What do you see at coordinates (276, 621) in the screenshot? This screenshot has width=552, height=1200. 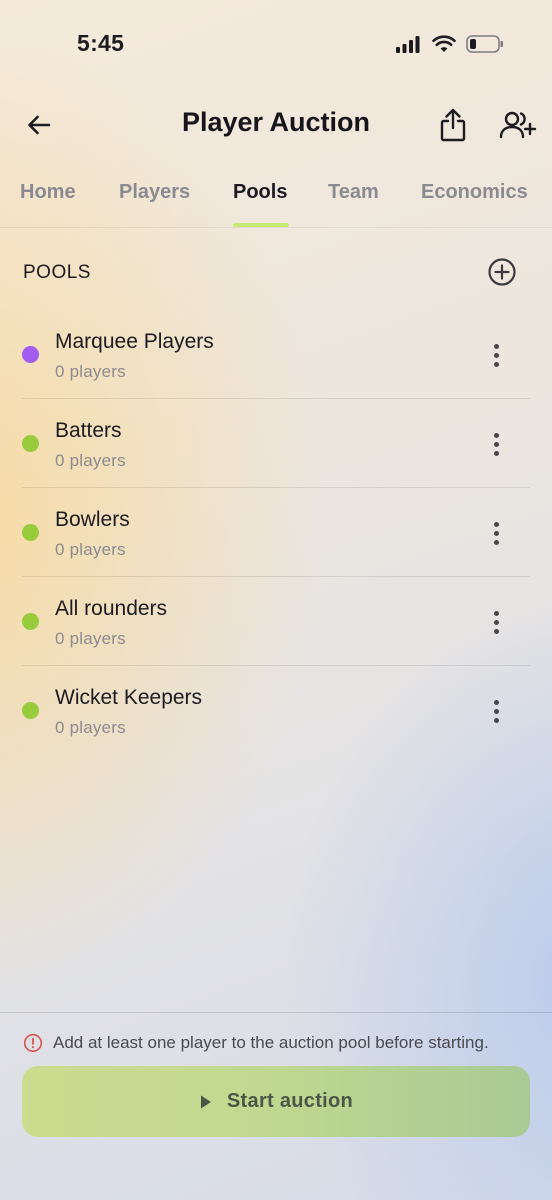 I see `pool-item-all-rounders: All rounders 0 players` at bounding box center [276, 621].